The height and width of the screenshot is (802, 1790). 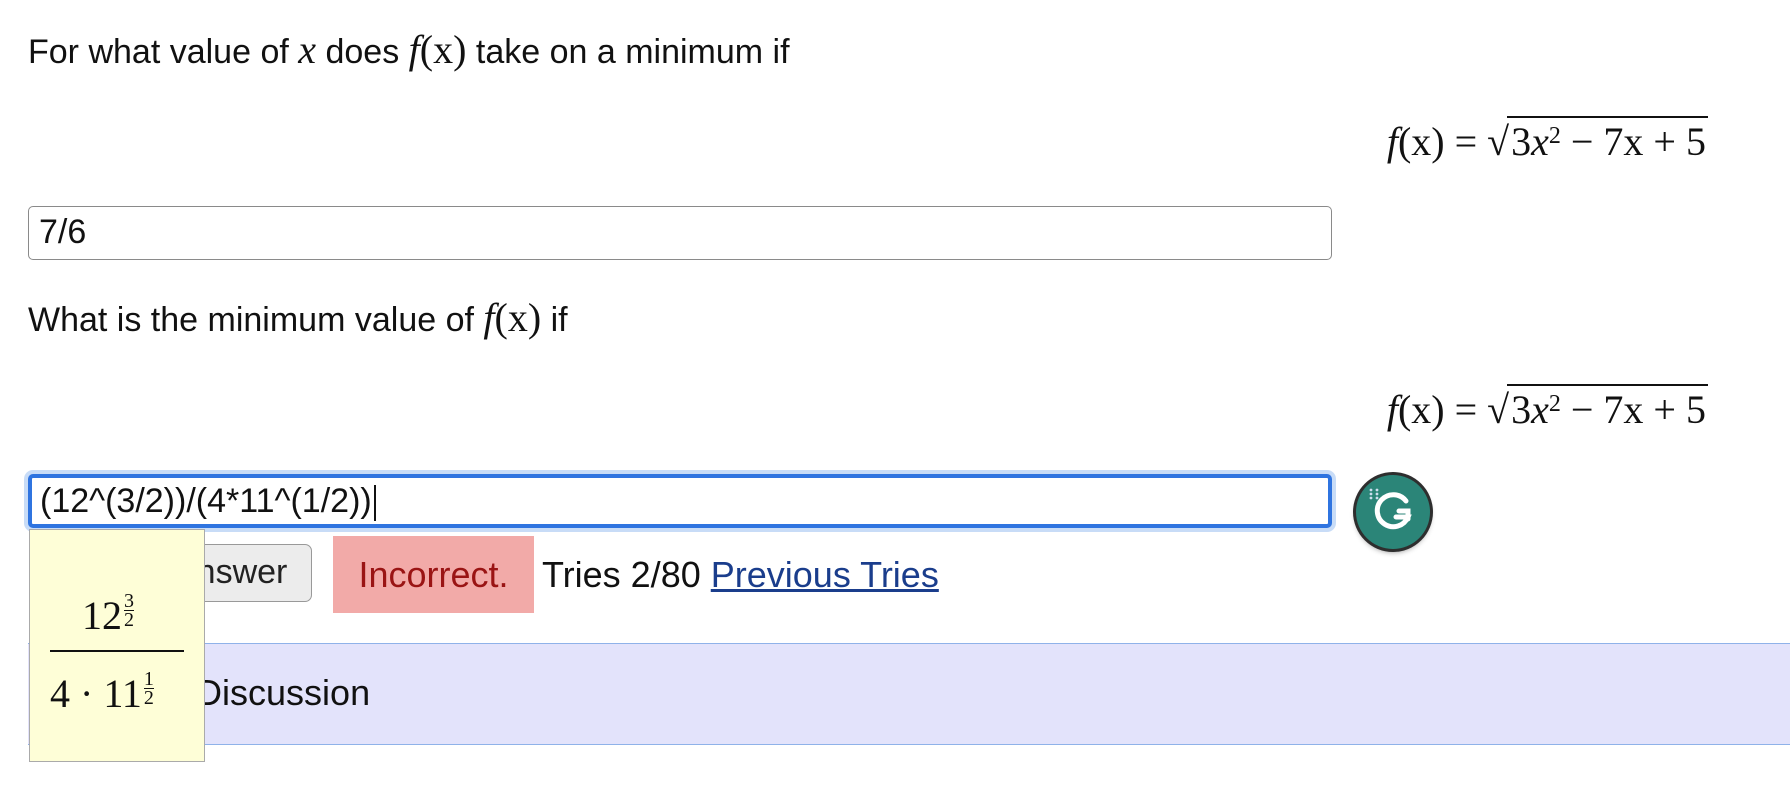 I want to click on discussion-bar: Post Discussion, so click(x=909, y=694).